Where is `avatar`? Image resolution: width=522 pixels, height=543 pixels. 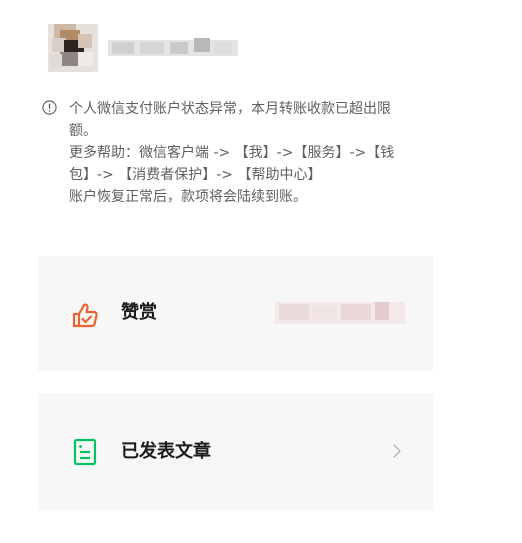 avatar is located at coordinates (73, 48).